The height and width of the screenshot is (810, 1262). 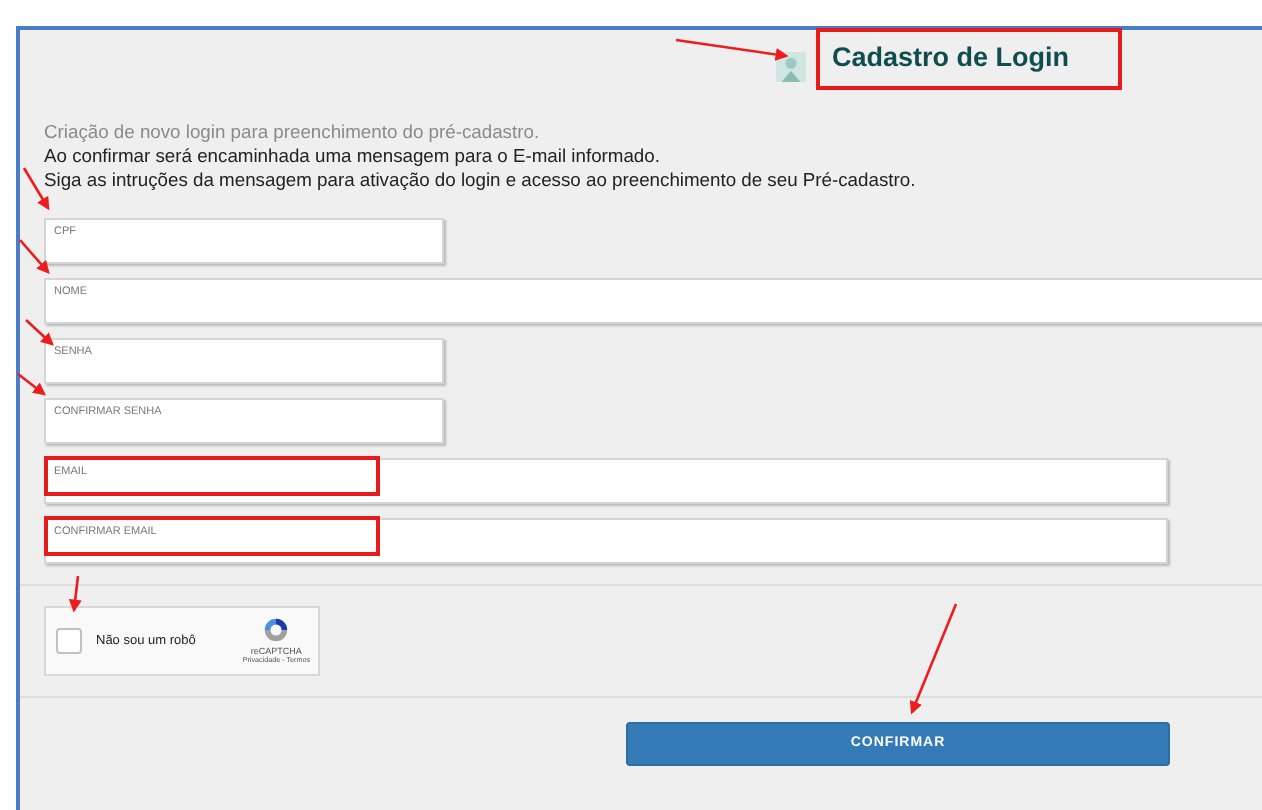 I want to click on user-icon, so click(x=791, y=66).